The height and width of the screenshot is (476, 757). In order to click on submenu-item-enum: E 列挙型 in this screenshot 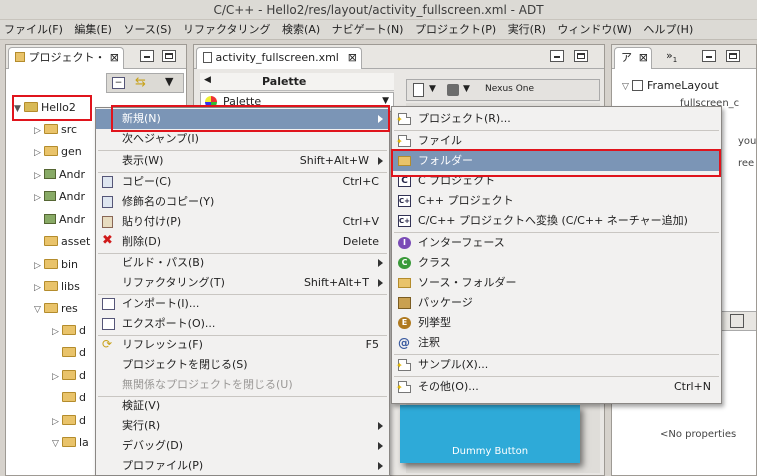, I will do `click(556, 323)`.